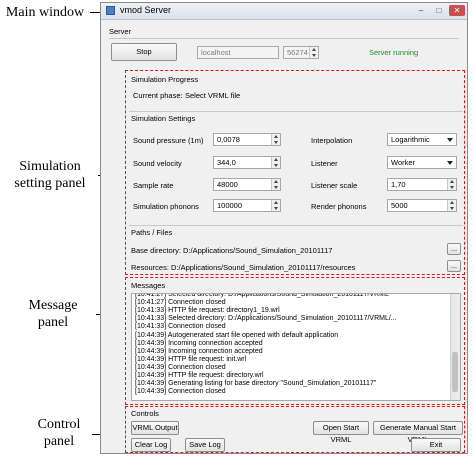 This screenshot has height=458, width=474. Describe the element at coordinates (313, 52) in the screenshot. I see `port-spin-icon` at that location.